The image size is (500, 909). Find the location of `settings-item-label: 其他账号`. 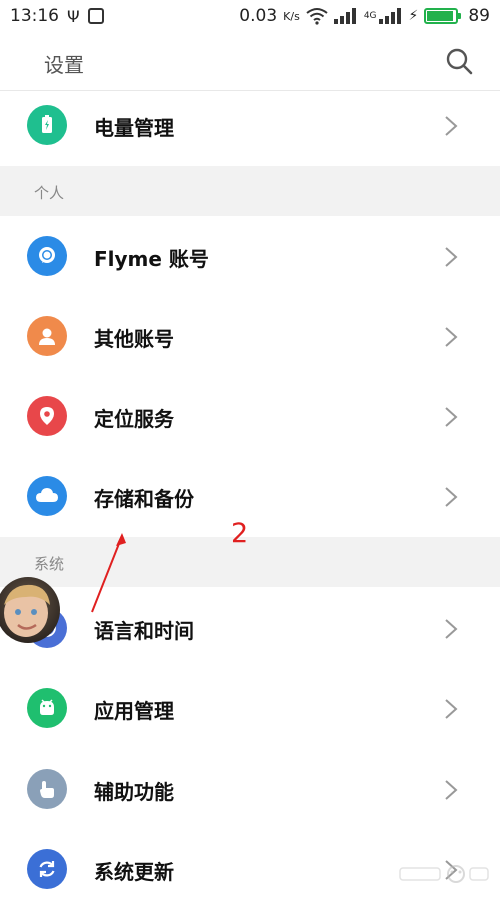

settings-item-label: 其他账号 is located at coordinates (134, 339).